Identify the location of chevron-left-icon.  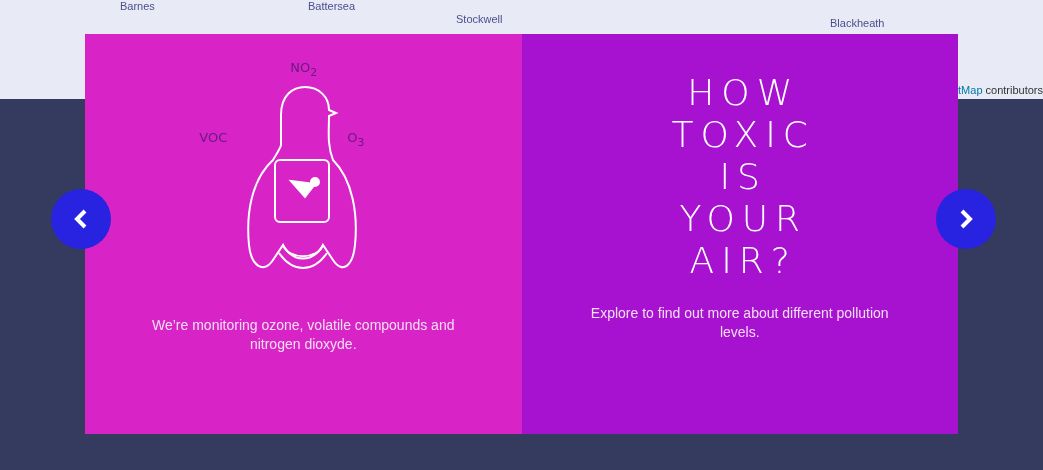
(81, 219).